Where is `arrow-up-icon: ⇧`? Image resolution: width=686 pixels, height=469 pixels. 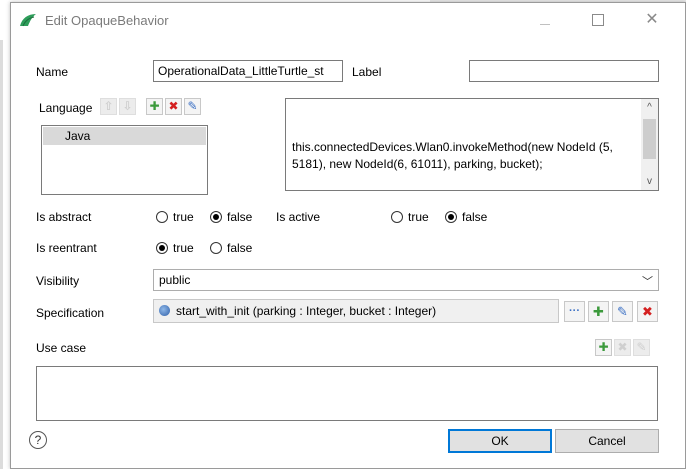
arrow-up-icon: ⇧ is located at coordinates (108, 106).